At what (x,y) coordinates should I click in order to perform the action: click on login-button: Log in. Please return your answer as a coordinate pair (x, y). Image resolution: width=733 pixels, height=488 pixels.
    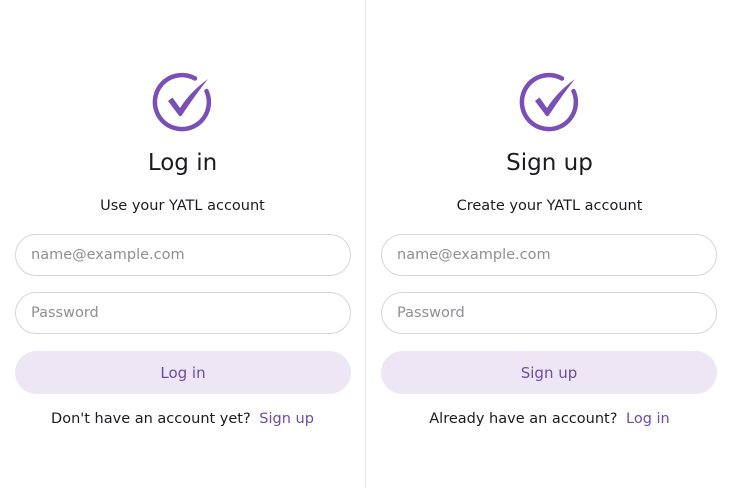
    Looking at the image, I should click on (183, 372).